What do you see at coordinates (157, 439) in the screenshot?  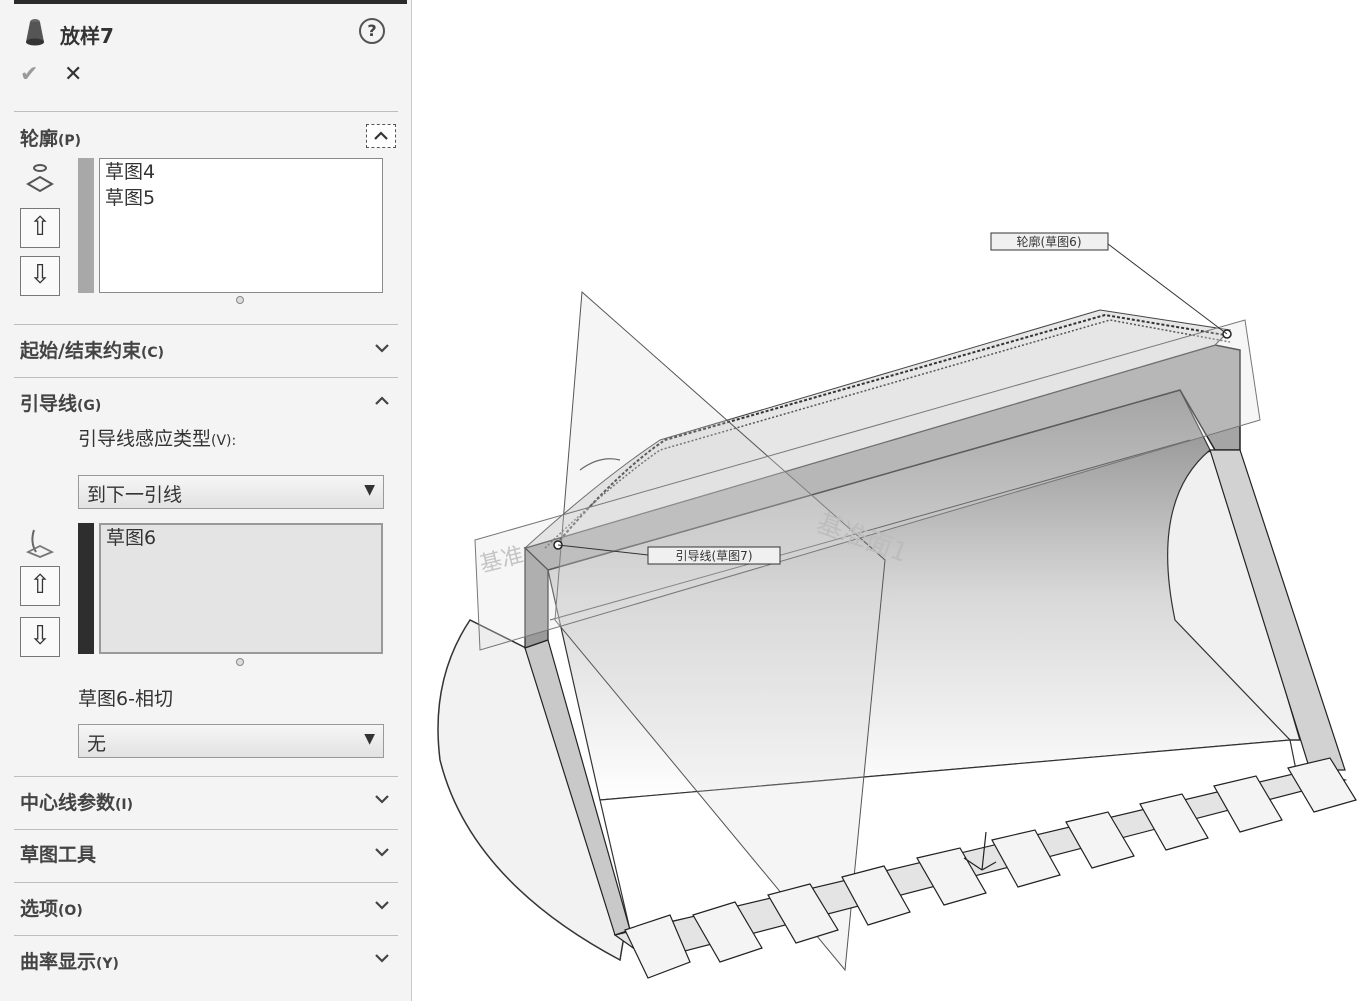 I see `influence-type-label: 引导线感应类型(V):` at bounding box center [157, 439].